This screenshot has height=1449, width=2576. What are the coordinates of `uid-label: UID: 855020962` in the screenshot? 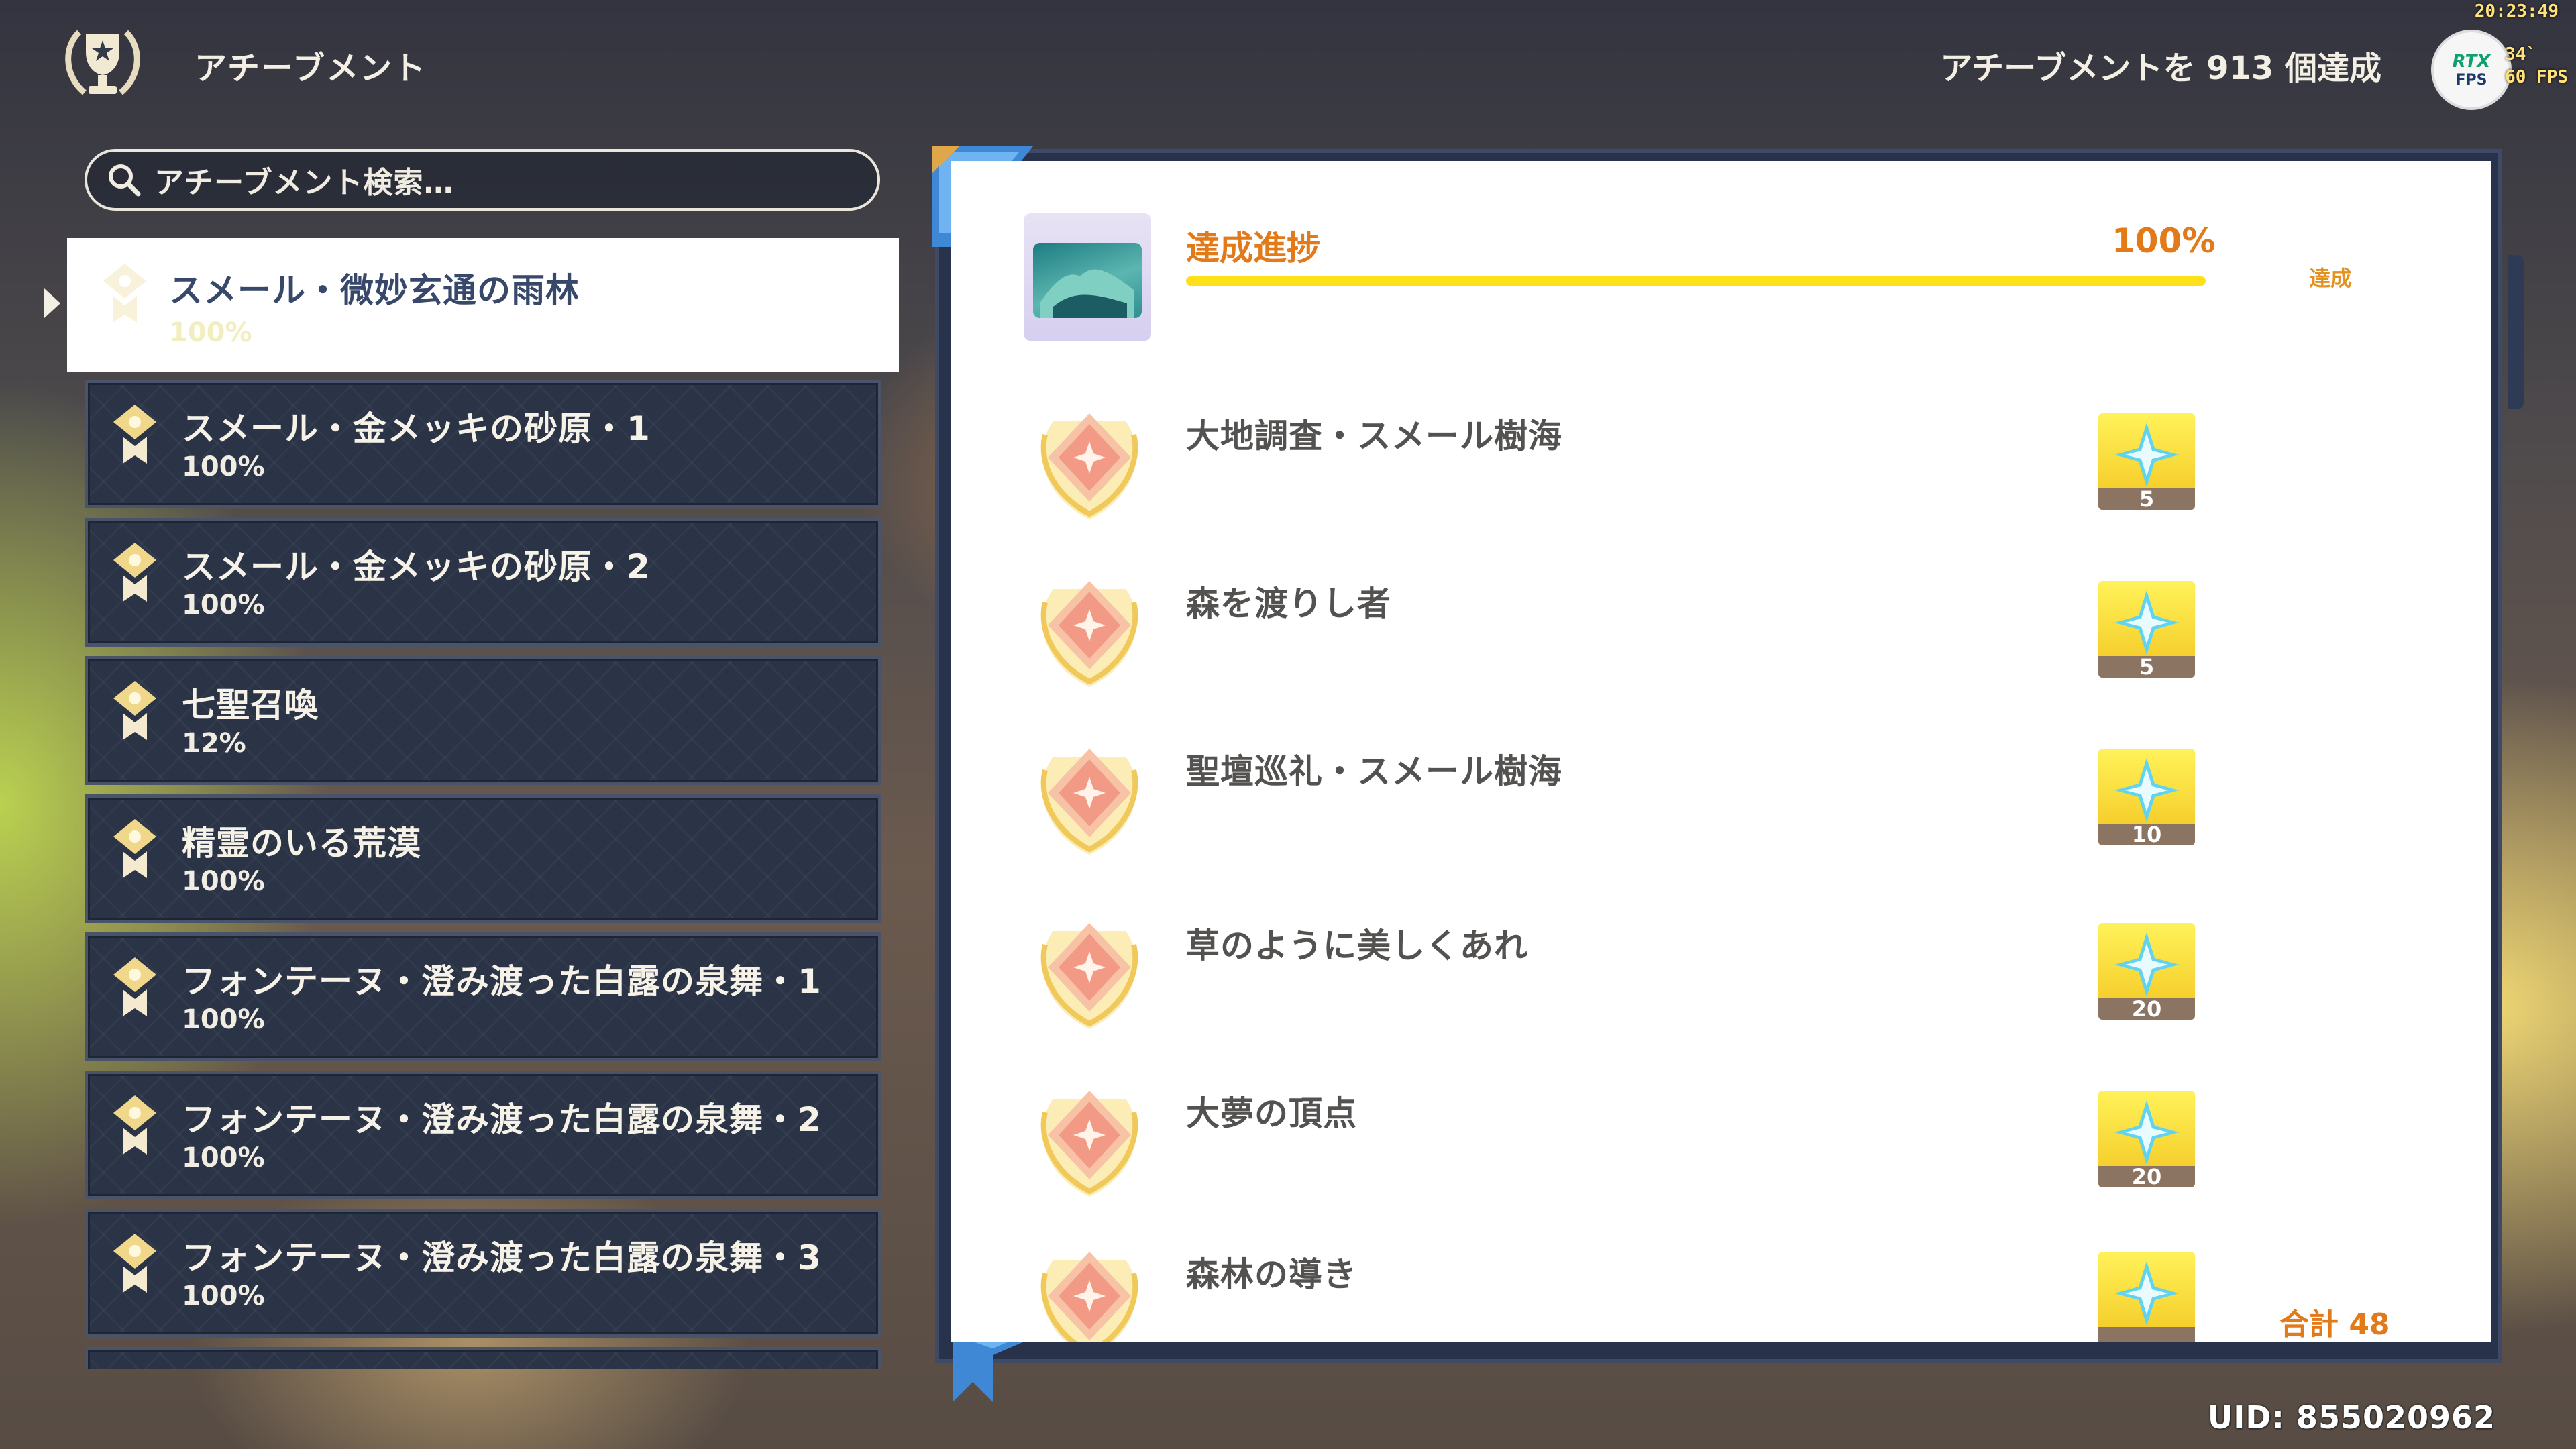 It's located at (2351, 1417).